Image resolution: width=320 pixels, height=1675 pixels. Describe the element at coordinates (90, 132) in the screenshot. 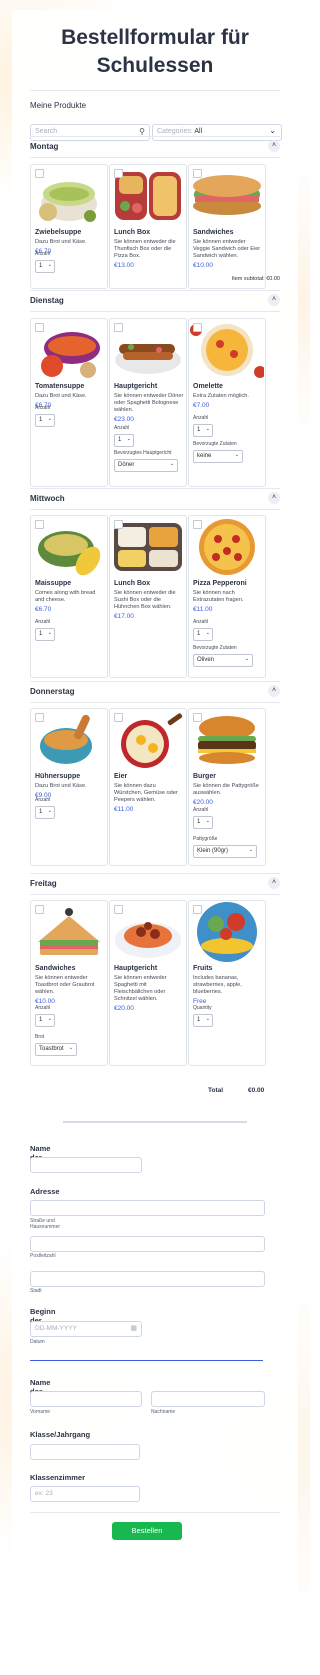

I see `search-input: Search ⚲` at that location.